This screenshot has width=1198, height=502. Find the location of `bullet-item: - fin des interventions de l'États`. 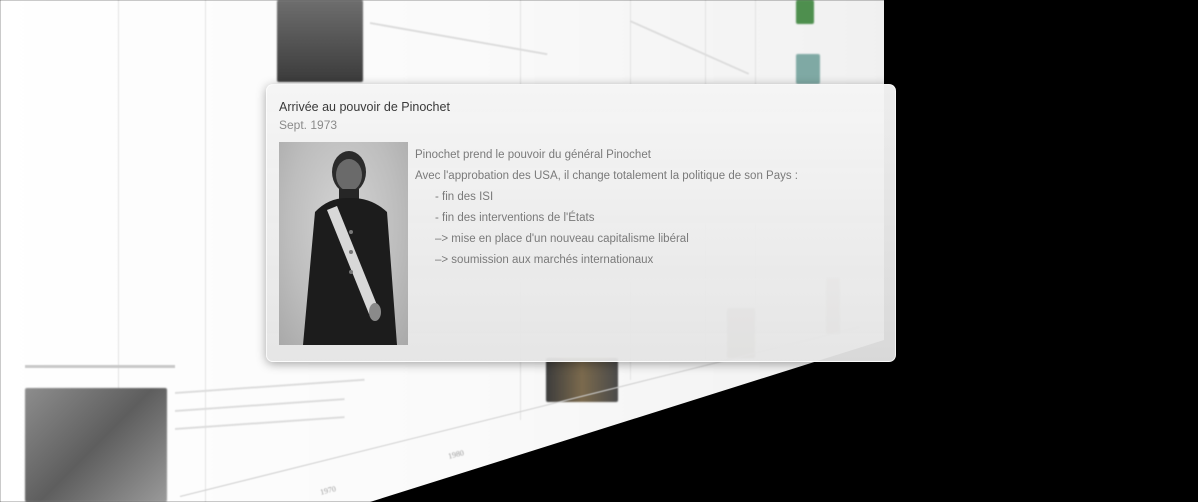

bullet-item: - fin des interventions de l'États is located at coordinates (515, 218).